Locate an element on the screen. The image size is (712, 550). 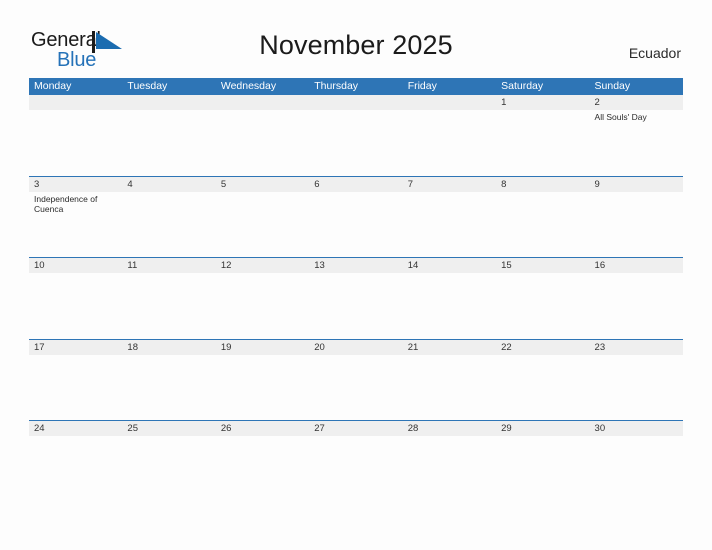
event-label: Independence of Cuenca is located at coordinates (66, 204).